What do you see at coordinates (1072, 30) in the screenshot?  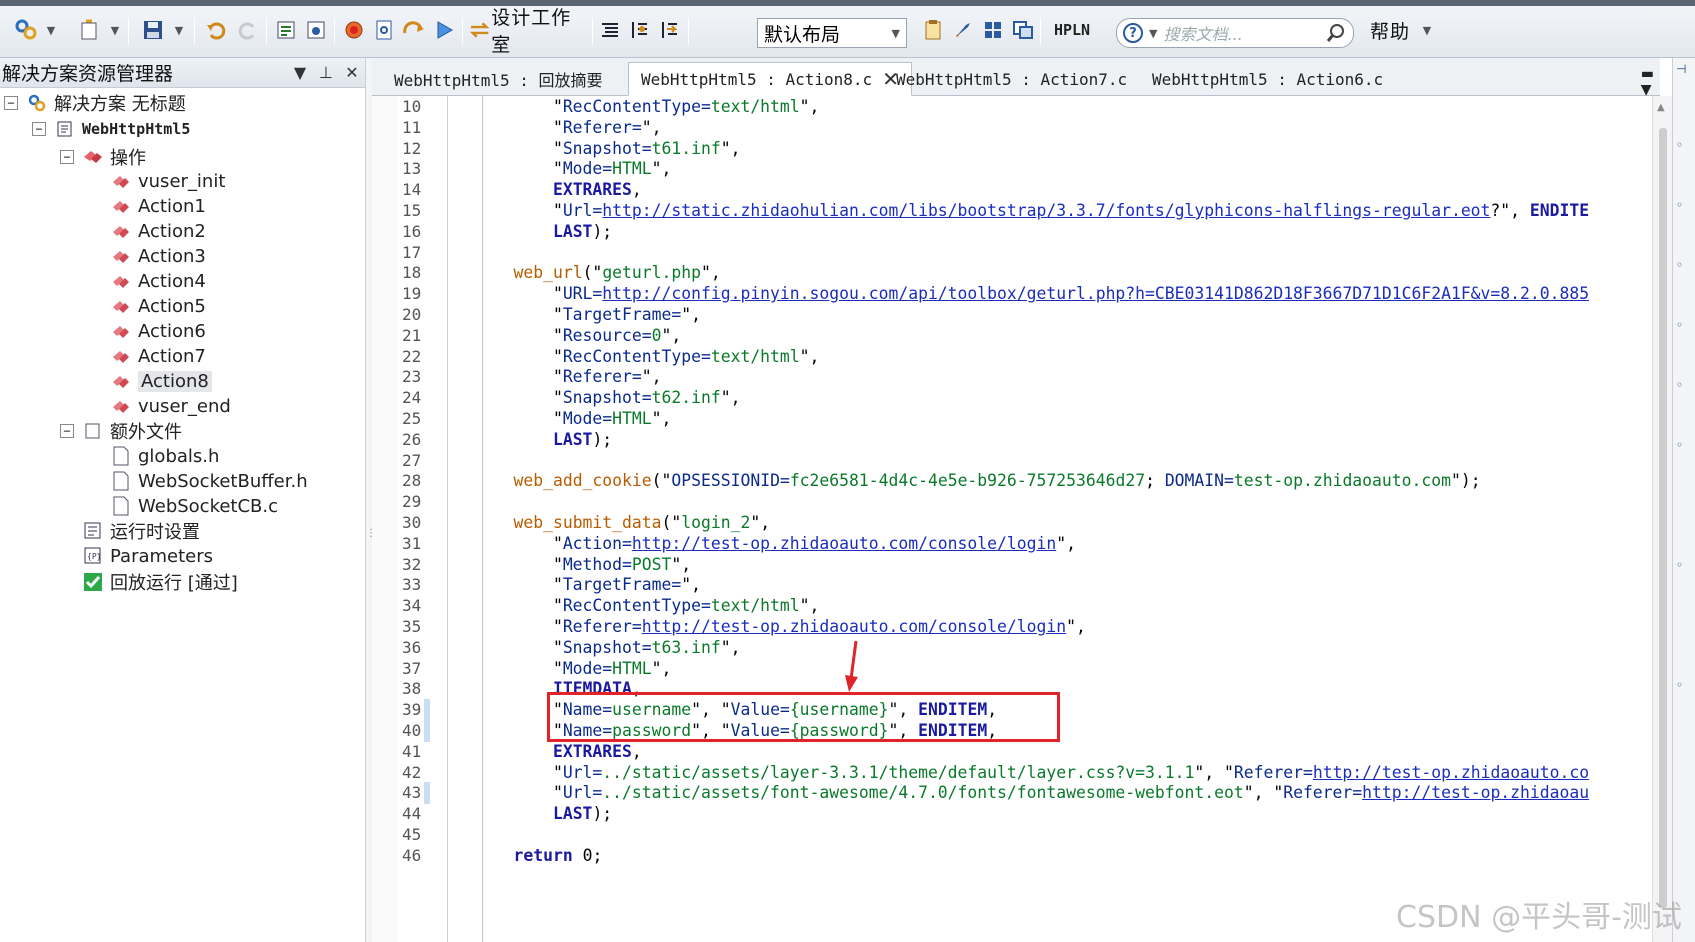 I see `hpln-button: HPLN` at bounding box center [1072, 30].